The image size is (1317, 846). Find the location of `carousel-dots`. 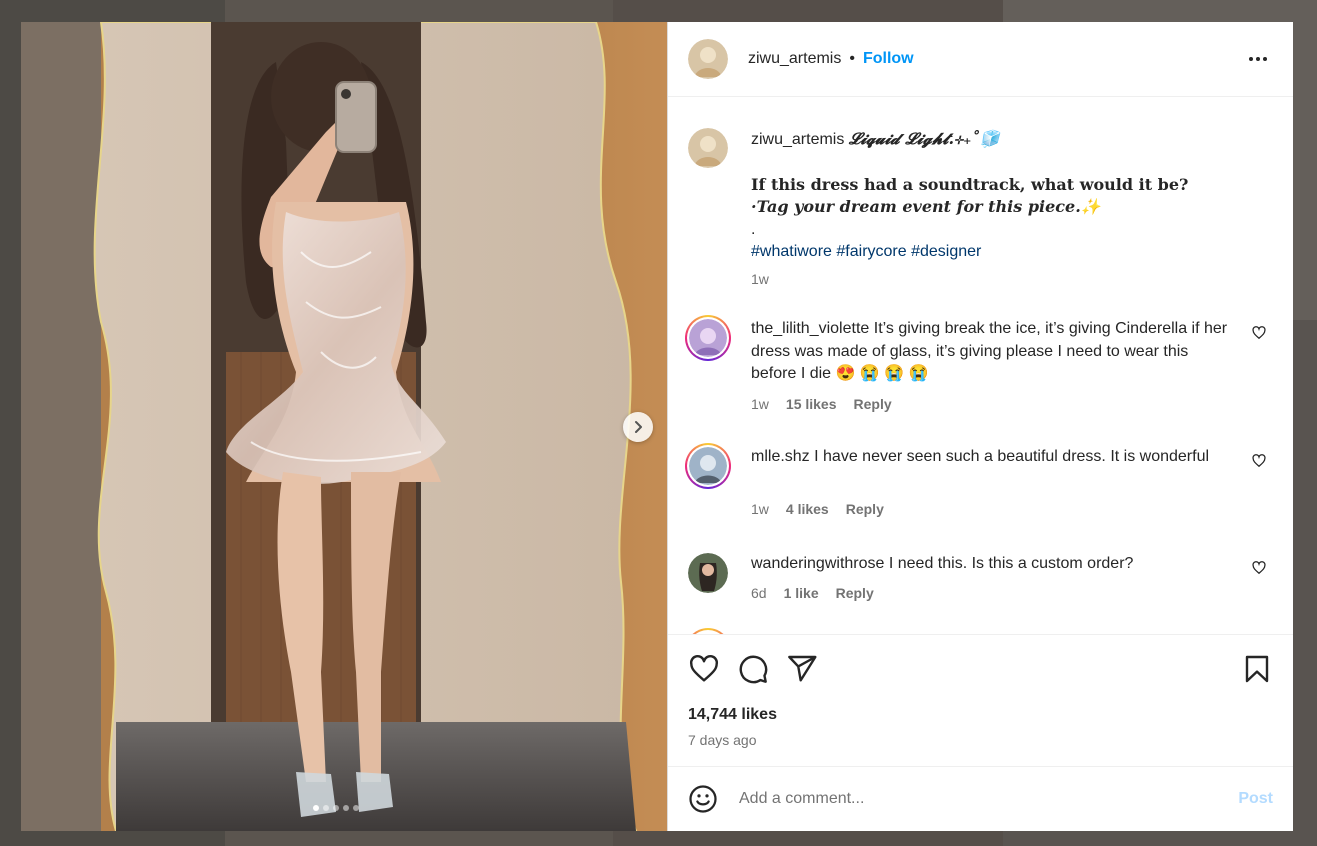

carousel-dots is located at coordinates (336, 808).